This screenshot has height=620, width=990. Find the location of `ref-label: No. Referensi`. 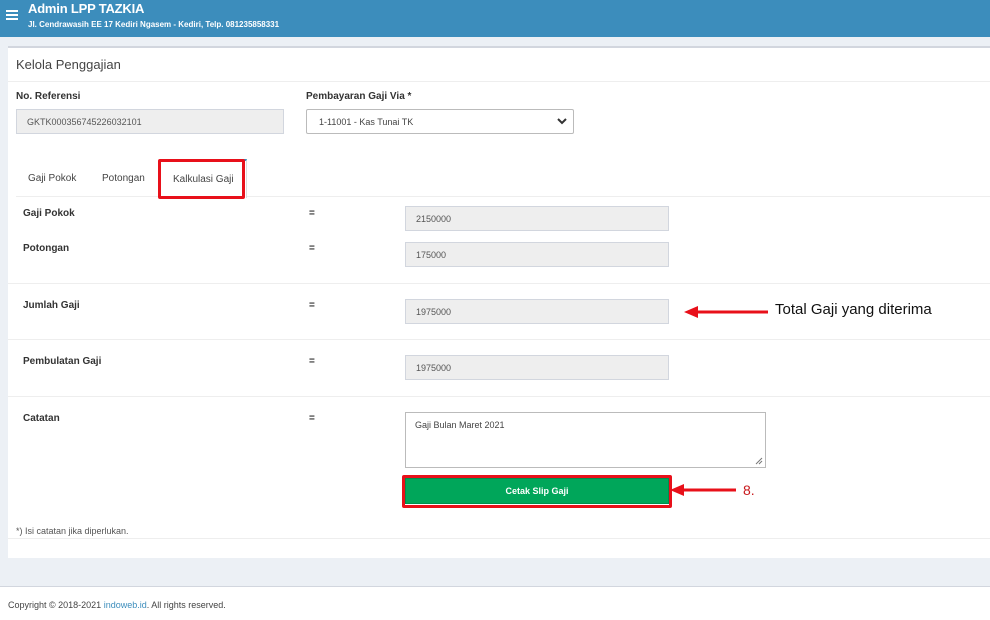

ref-label: No. Referensi is located at coordinates (48, 96).